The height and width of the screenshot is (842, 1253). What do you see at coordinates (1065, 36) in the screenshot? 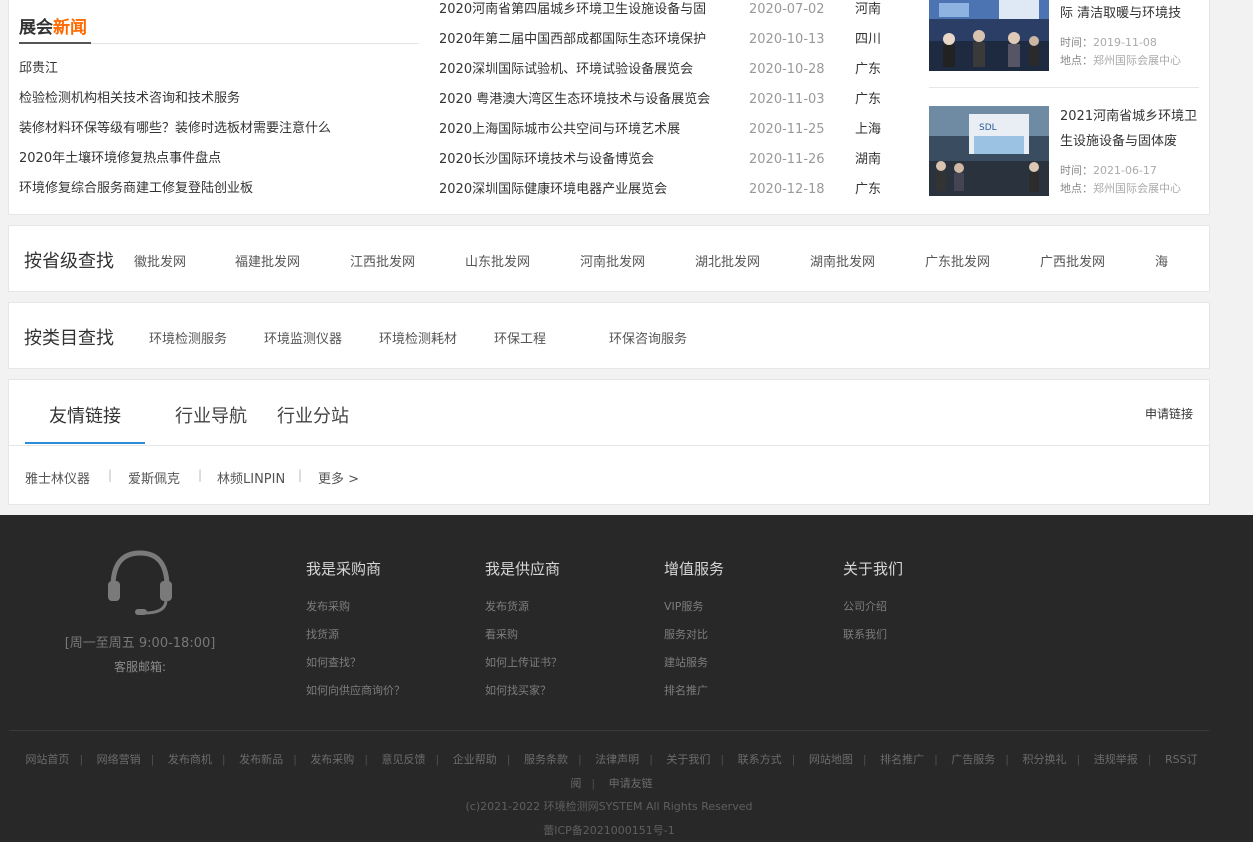
I see `featured-expo: 际 清洁取暖与环境技 时间：2019-11-08 地点：郑州国际会展中心` at bounding box center [1065, 36].